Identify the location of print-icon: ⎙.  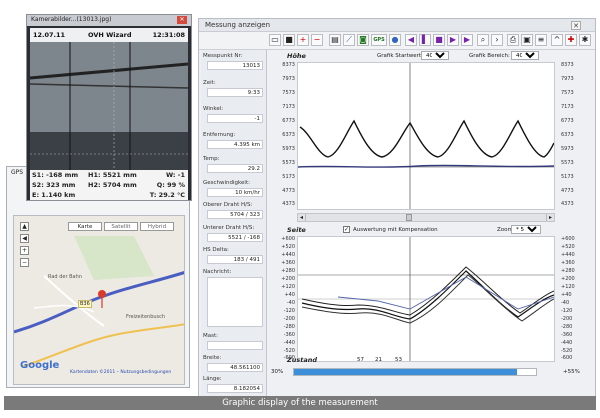
(513, 40).